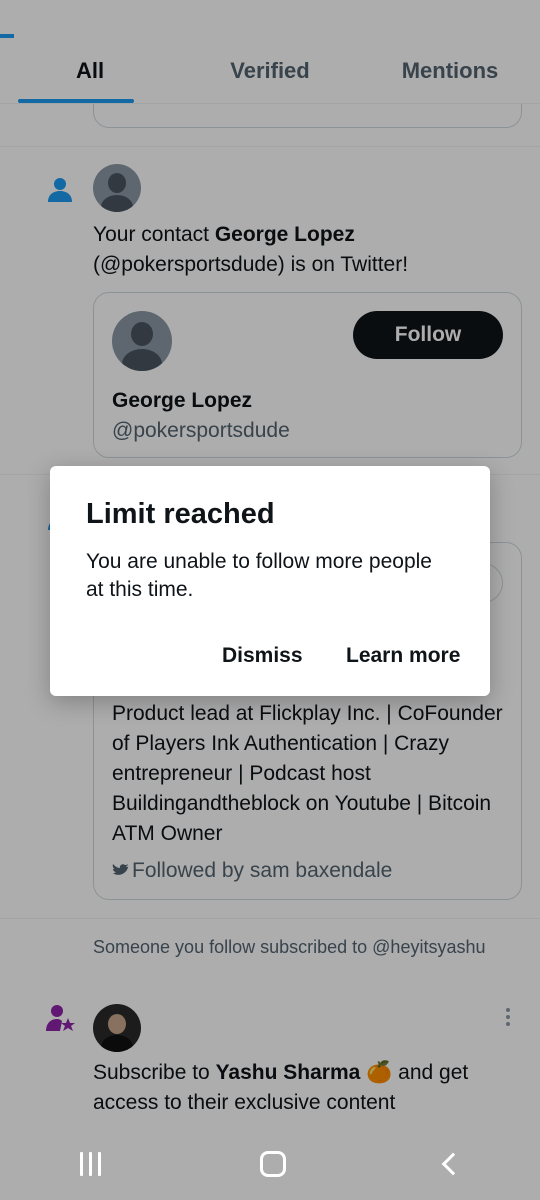 Image resolution: width=540 pixels, height=1200 pixels. I want to click on dialog-title: Limit reached, so click(180, 514).